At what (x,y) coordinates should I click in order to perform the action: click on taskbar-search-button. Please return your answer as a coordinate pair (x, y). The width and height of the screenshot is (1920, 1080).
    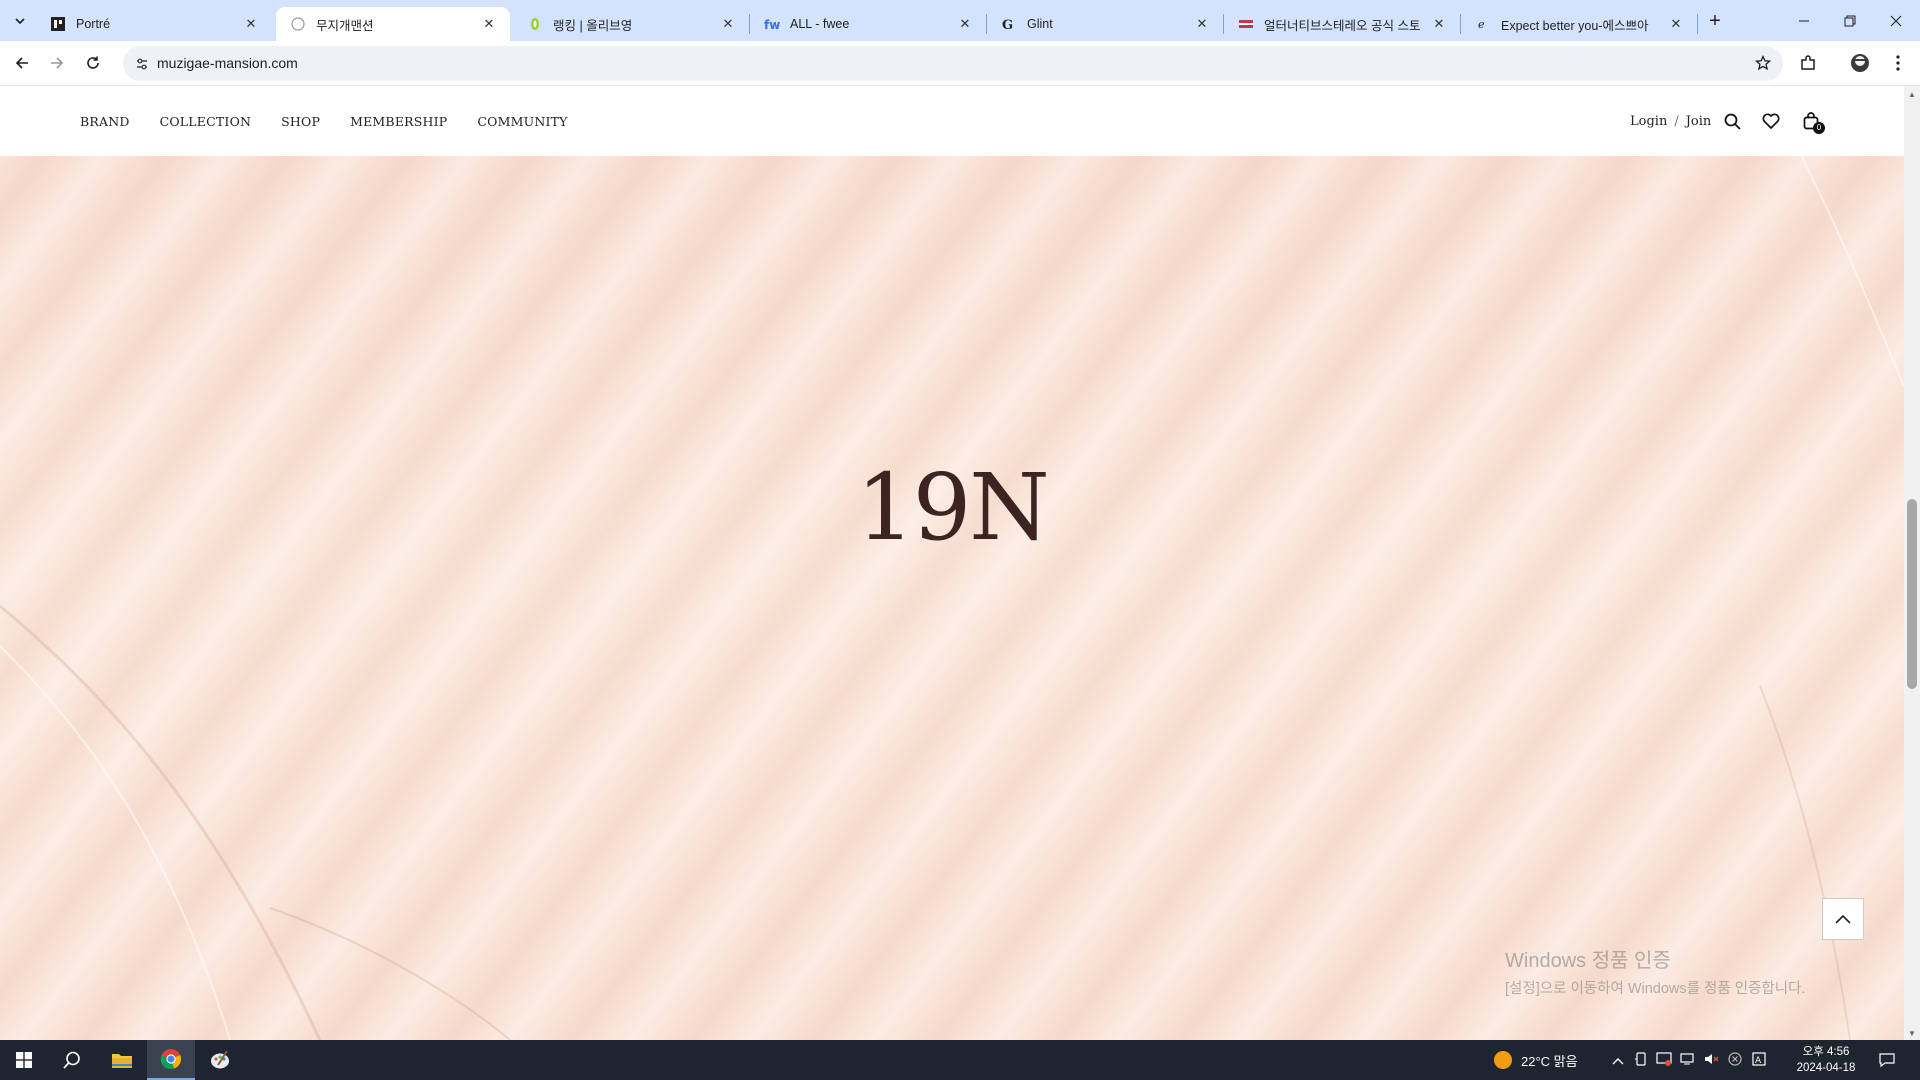
    Looking at the image, I should click on (72, 1060).